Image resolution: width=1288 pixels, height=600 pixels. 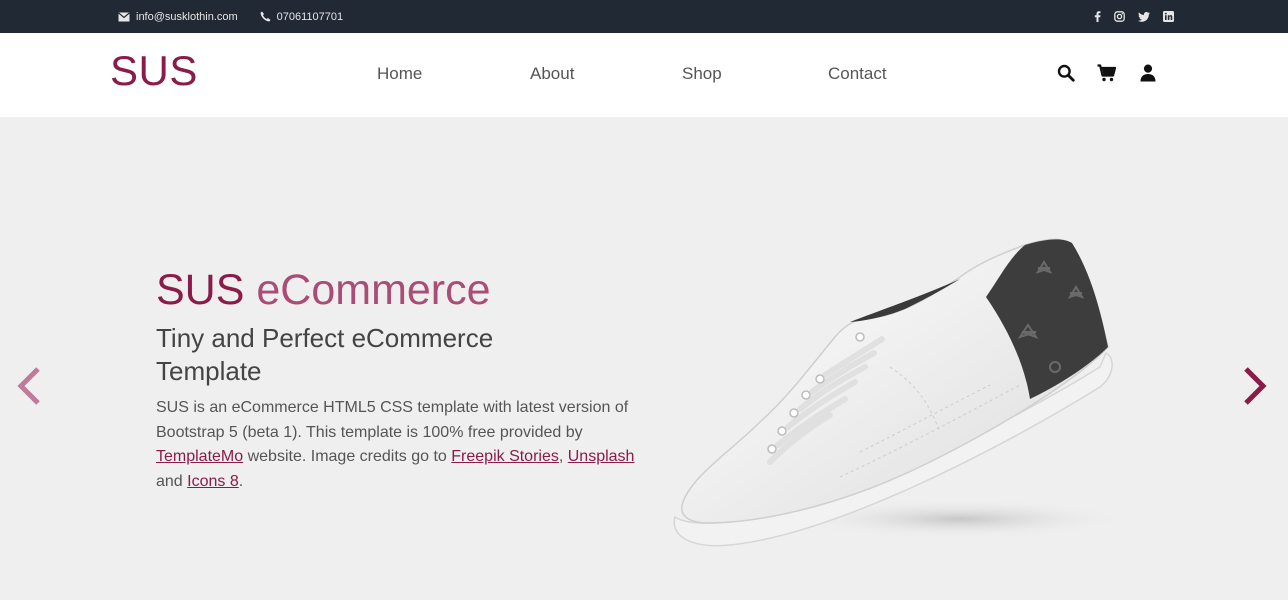 What do you see at coordinates (399, 74) in the screenshot?
I see `nav-home: Home` at bounding box center [399, 74].